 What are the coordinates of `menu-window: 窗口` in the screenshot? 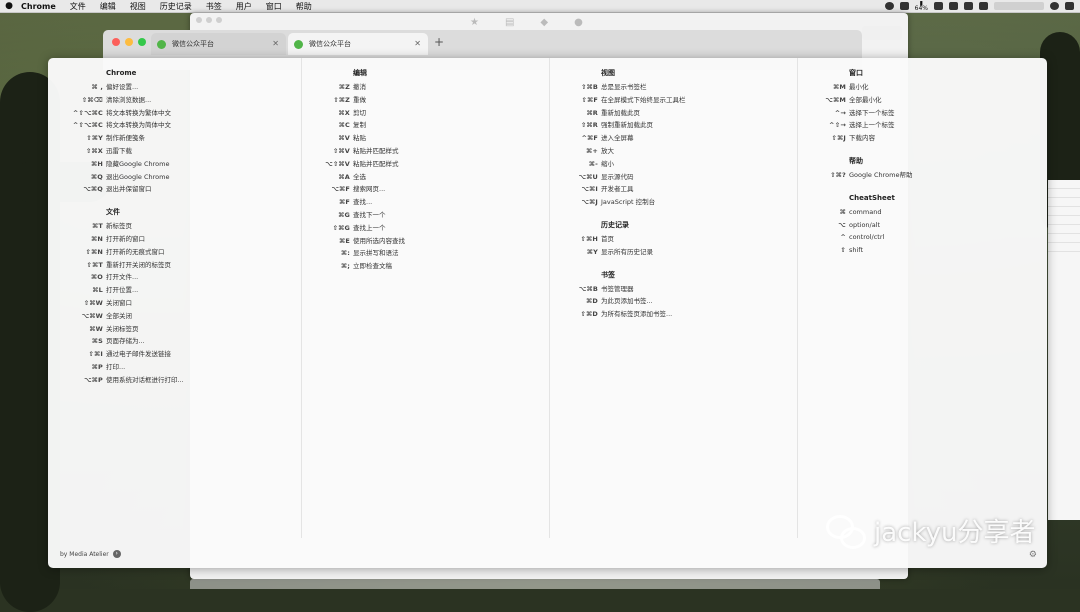 It's located at (274, 6).